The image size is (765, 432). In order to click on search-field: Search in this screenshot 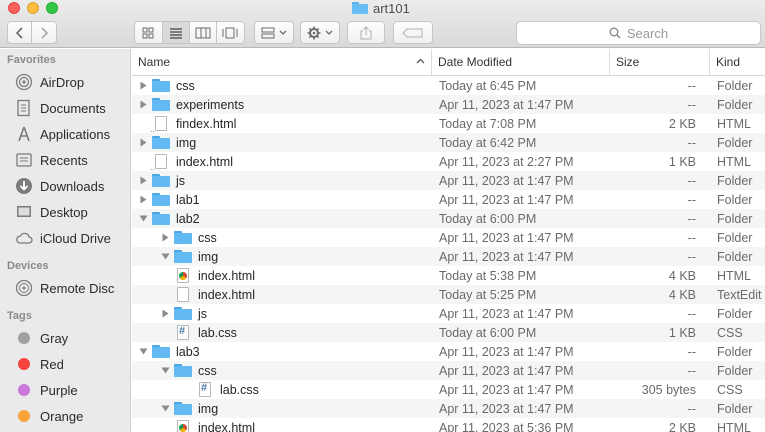, I will do `click(638, 33)`.